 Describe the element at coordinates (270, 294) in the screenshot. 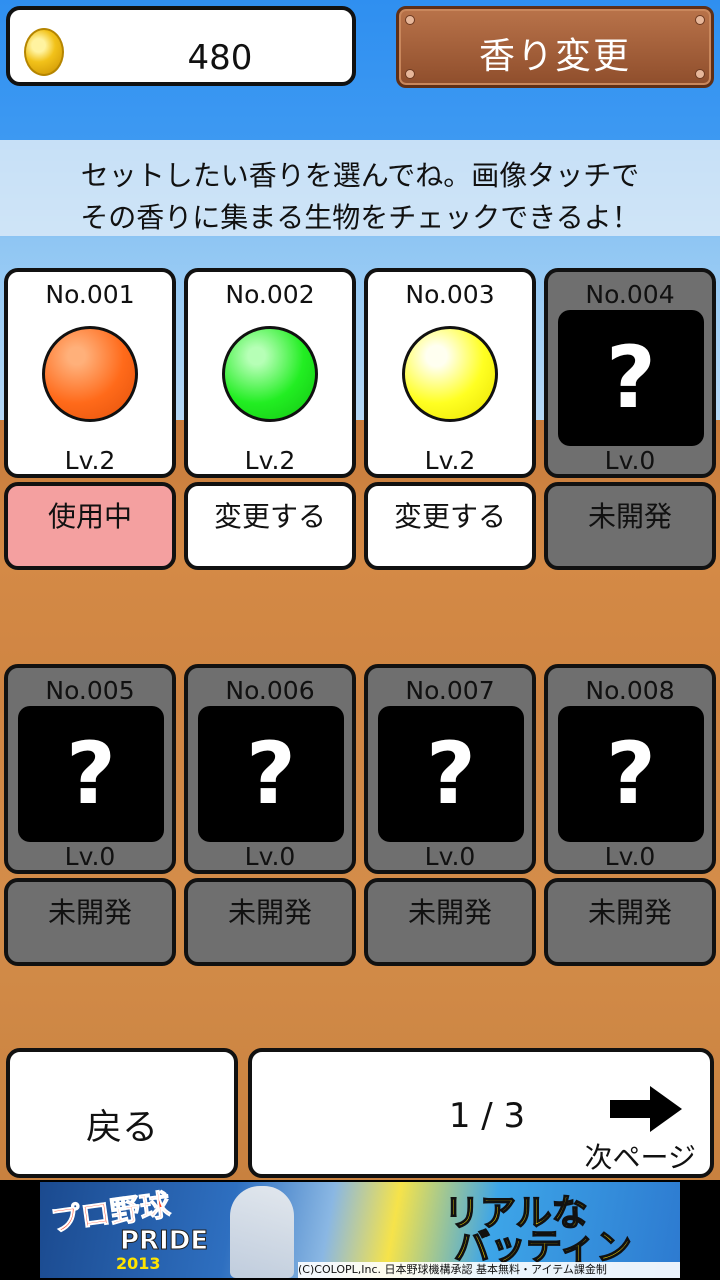

I see `scent-number: No.002` at that location.